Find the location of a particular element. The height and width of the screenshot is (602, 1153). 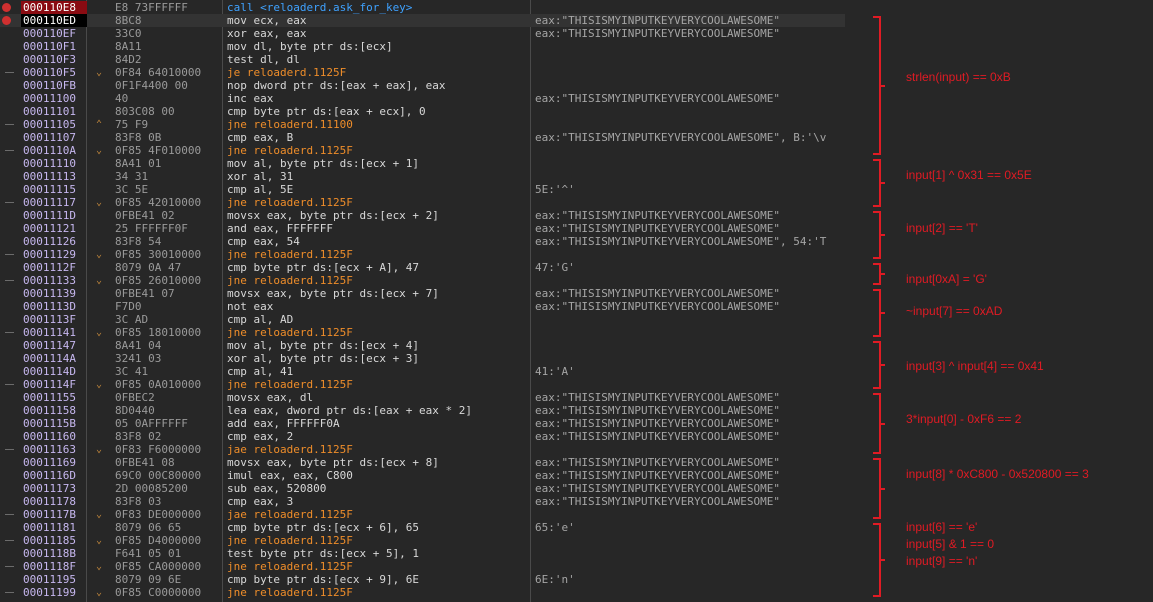

comment-cell: eax:"THISISMYINPUTKEYVERYCOOLAWESOME" is located at coordinates (658, 423).